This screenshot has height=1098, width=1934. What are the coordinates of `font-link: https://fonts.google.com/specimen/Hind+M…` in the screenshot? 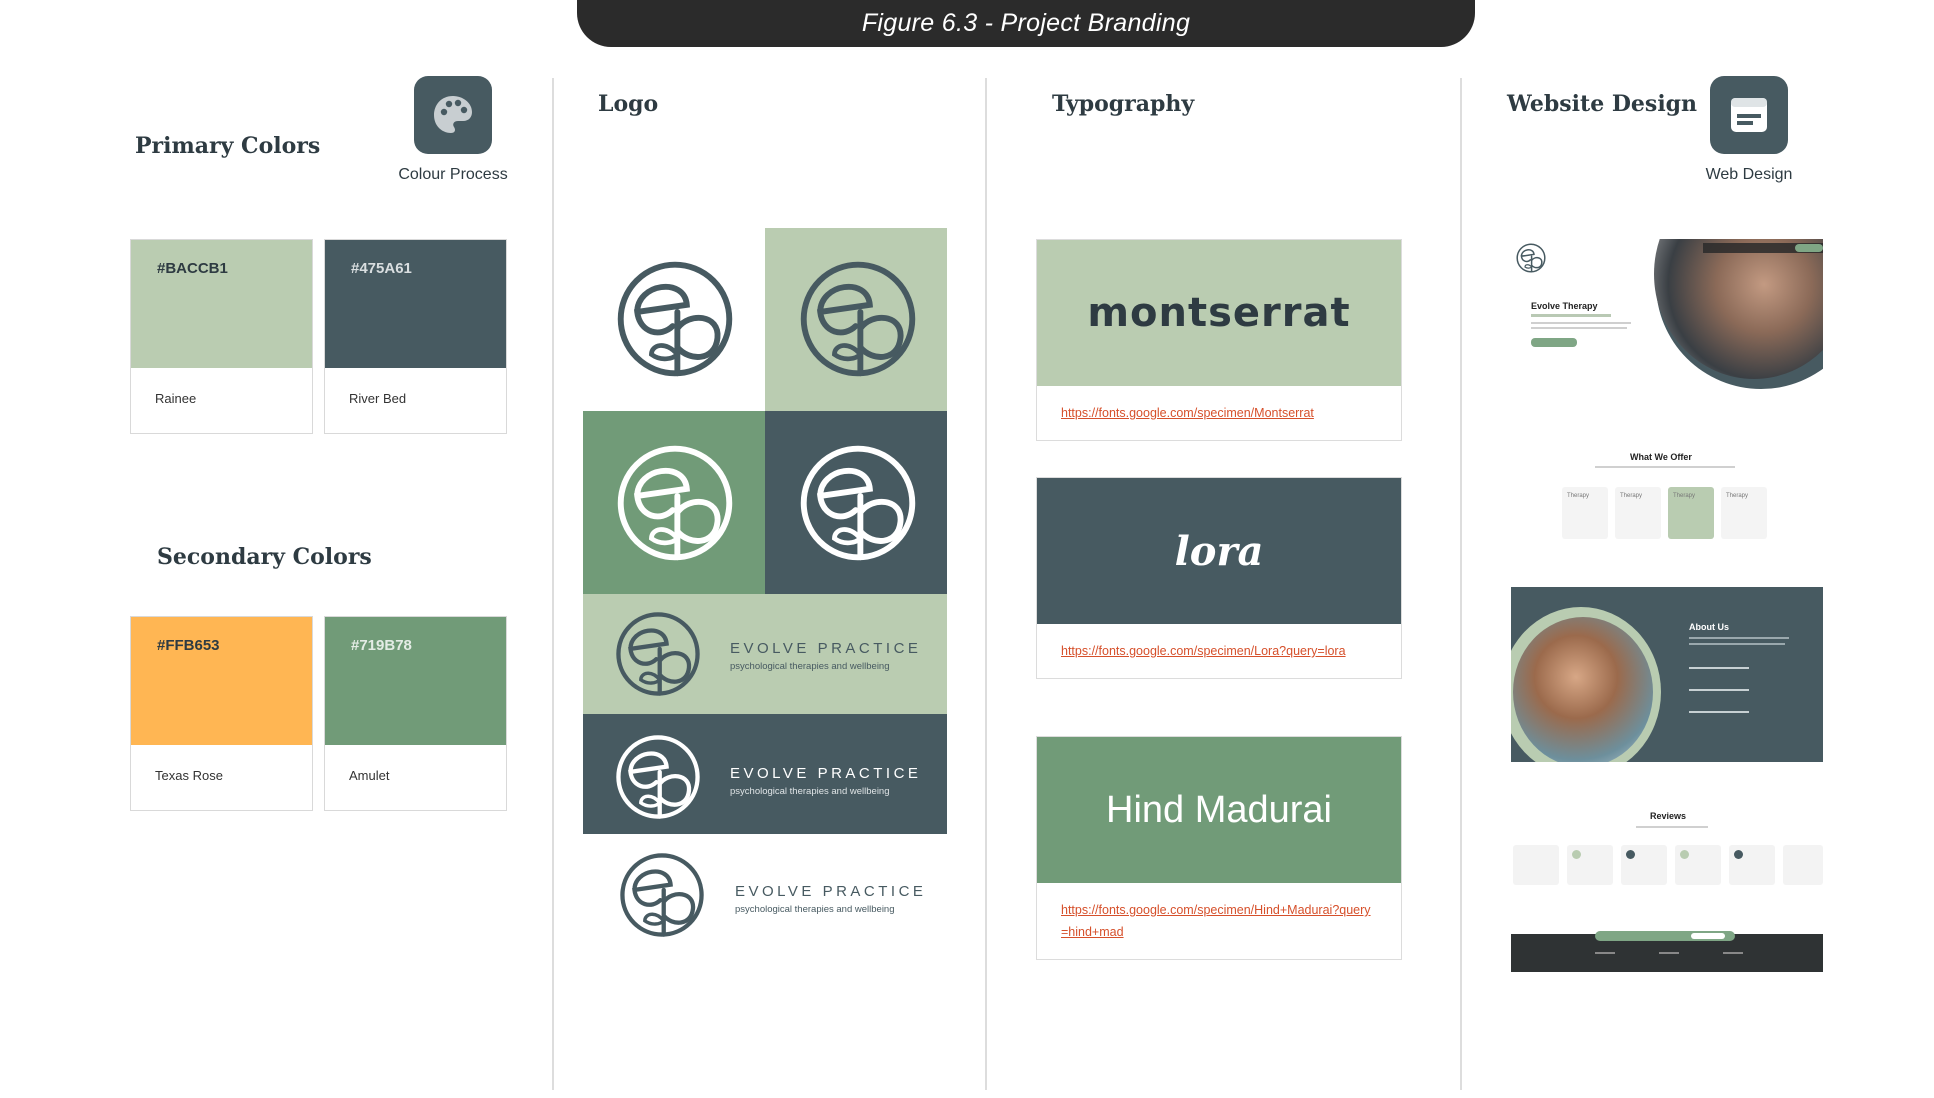 It's located at (1219, 921).